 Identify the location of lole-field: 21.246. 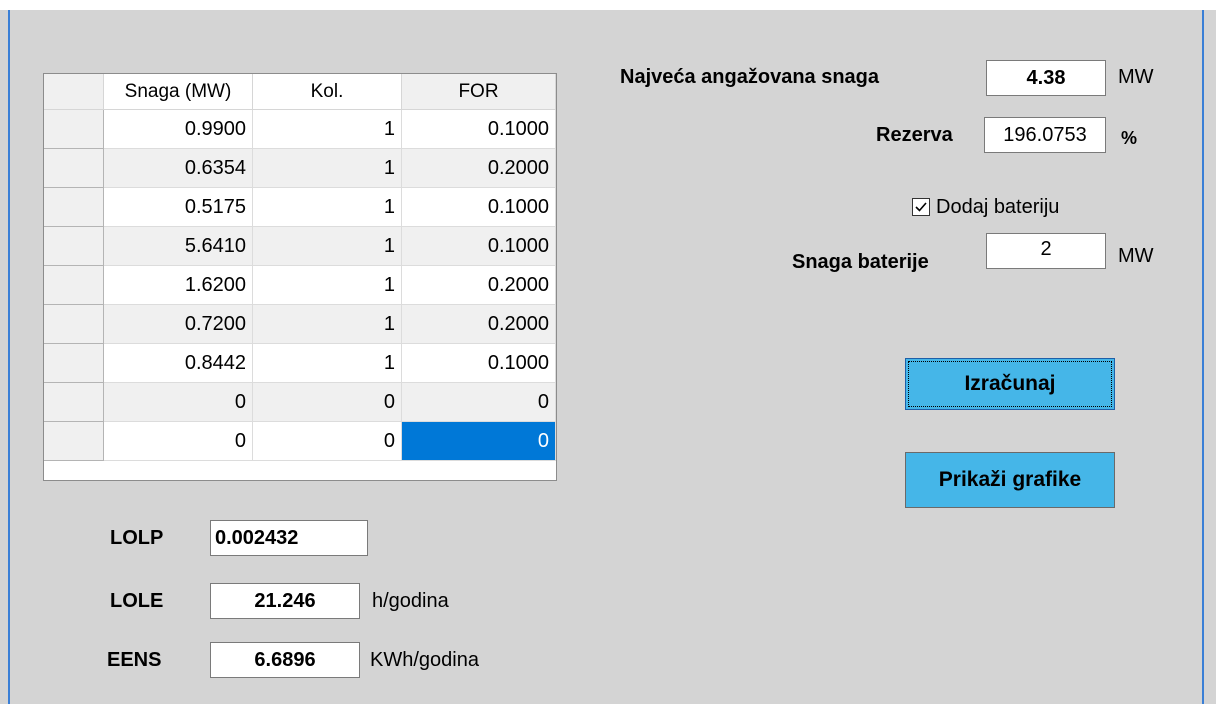
(285, 601).